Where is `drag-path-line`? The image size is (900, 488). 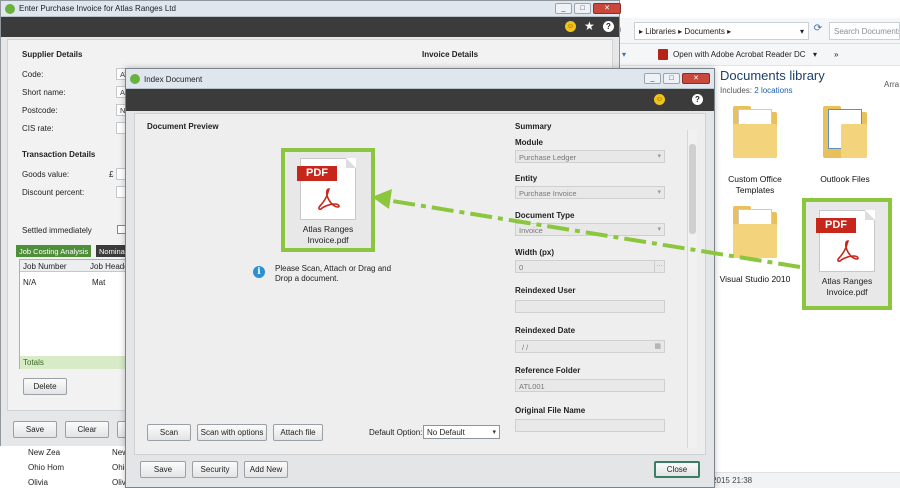
drag-path-line is located at coordinates (593, 233).